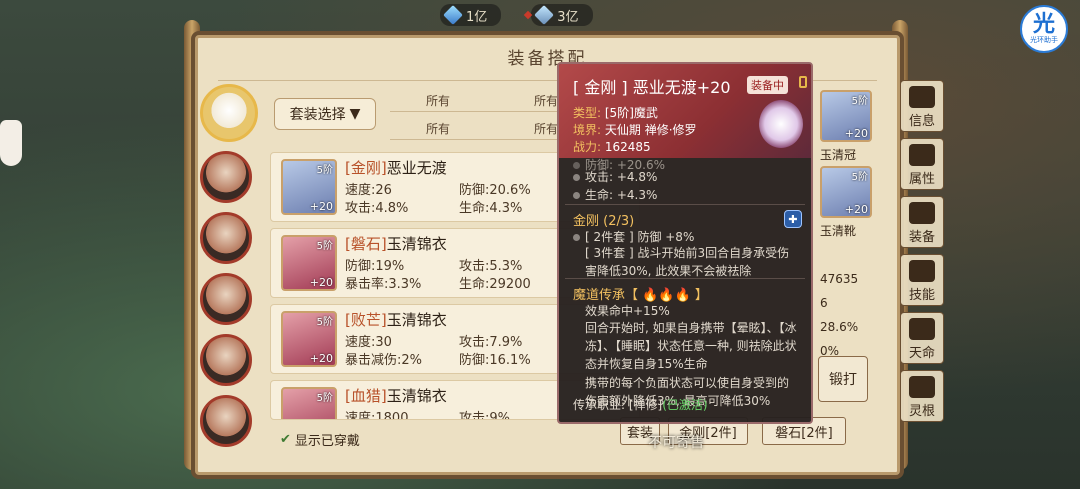  Describe the element at coordinates (650, 130) in the screenshot. I see `realm-value: 天仙期 禅修·修罗` at that location.